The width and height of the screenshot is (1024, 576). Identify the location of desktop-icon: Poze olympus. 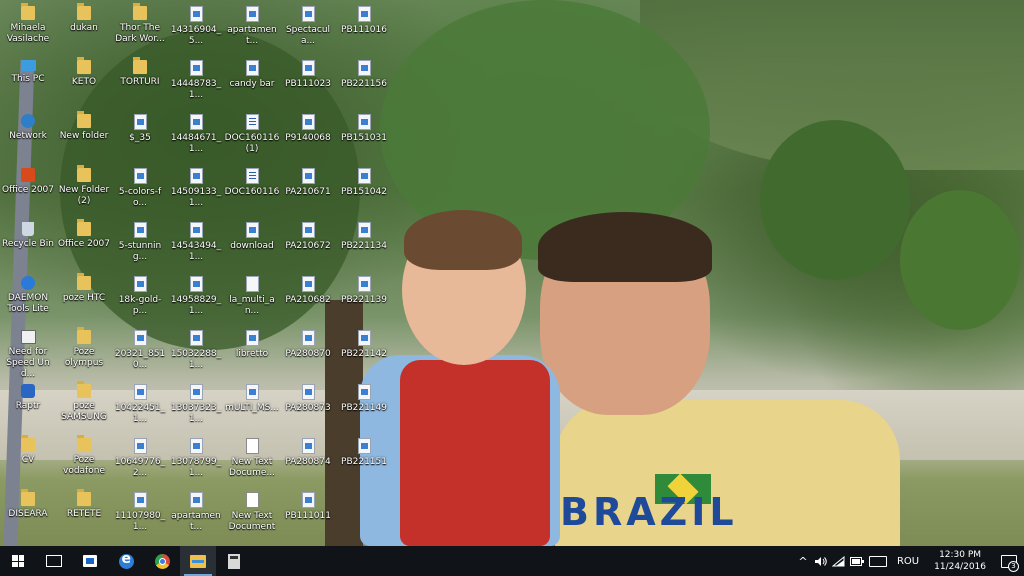
(84, 346).